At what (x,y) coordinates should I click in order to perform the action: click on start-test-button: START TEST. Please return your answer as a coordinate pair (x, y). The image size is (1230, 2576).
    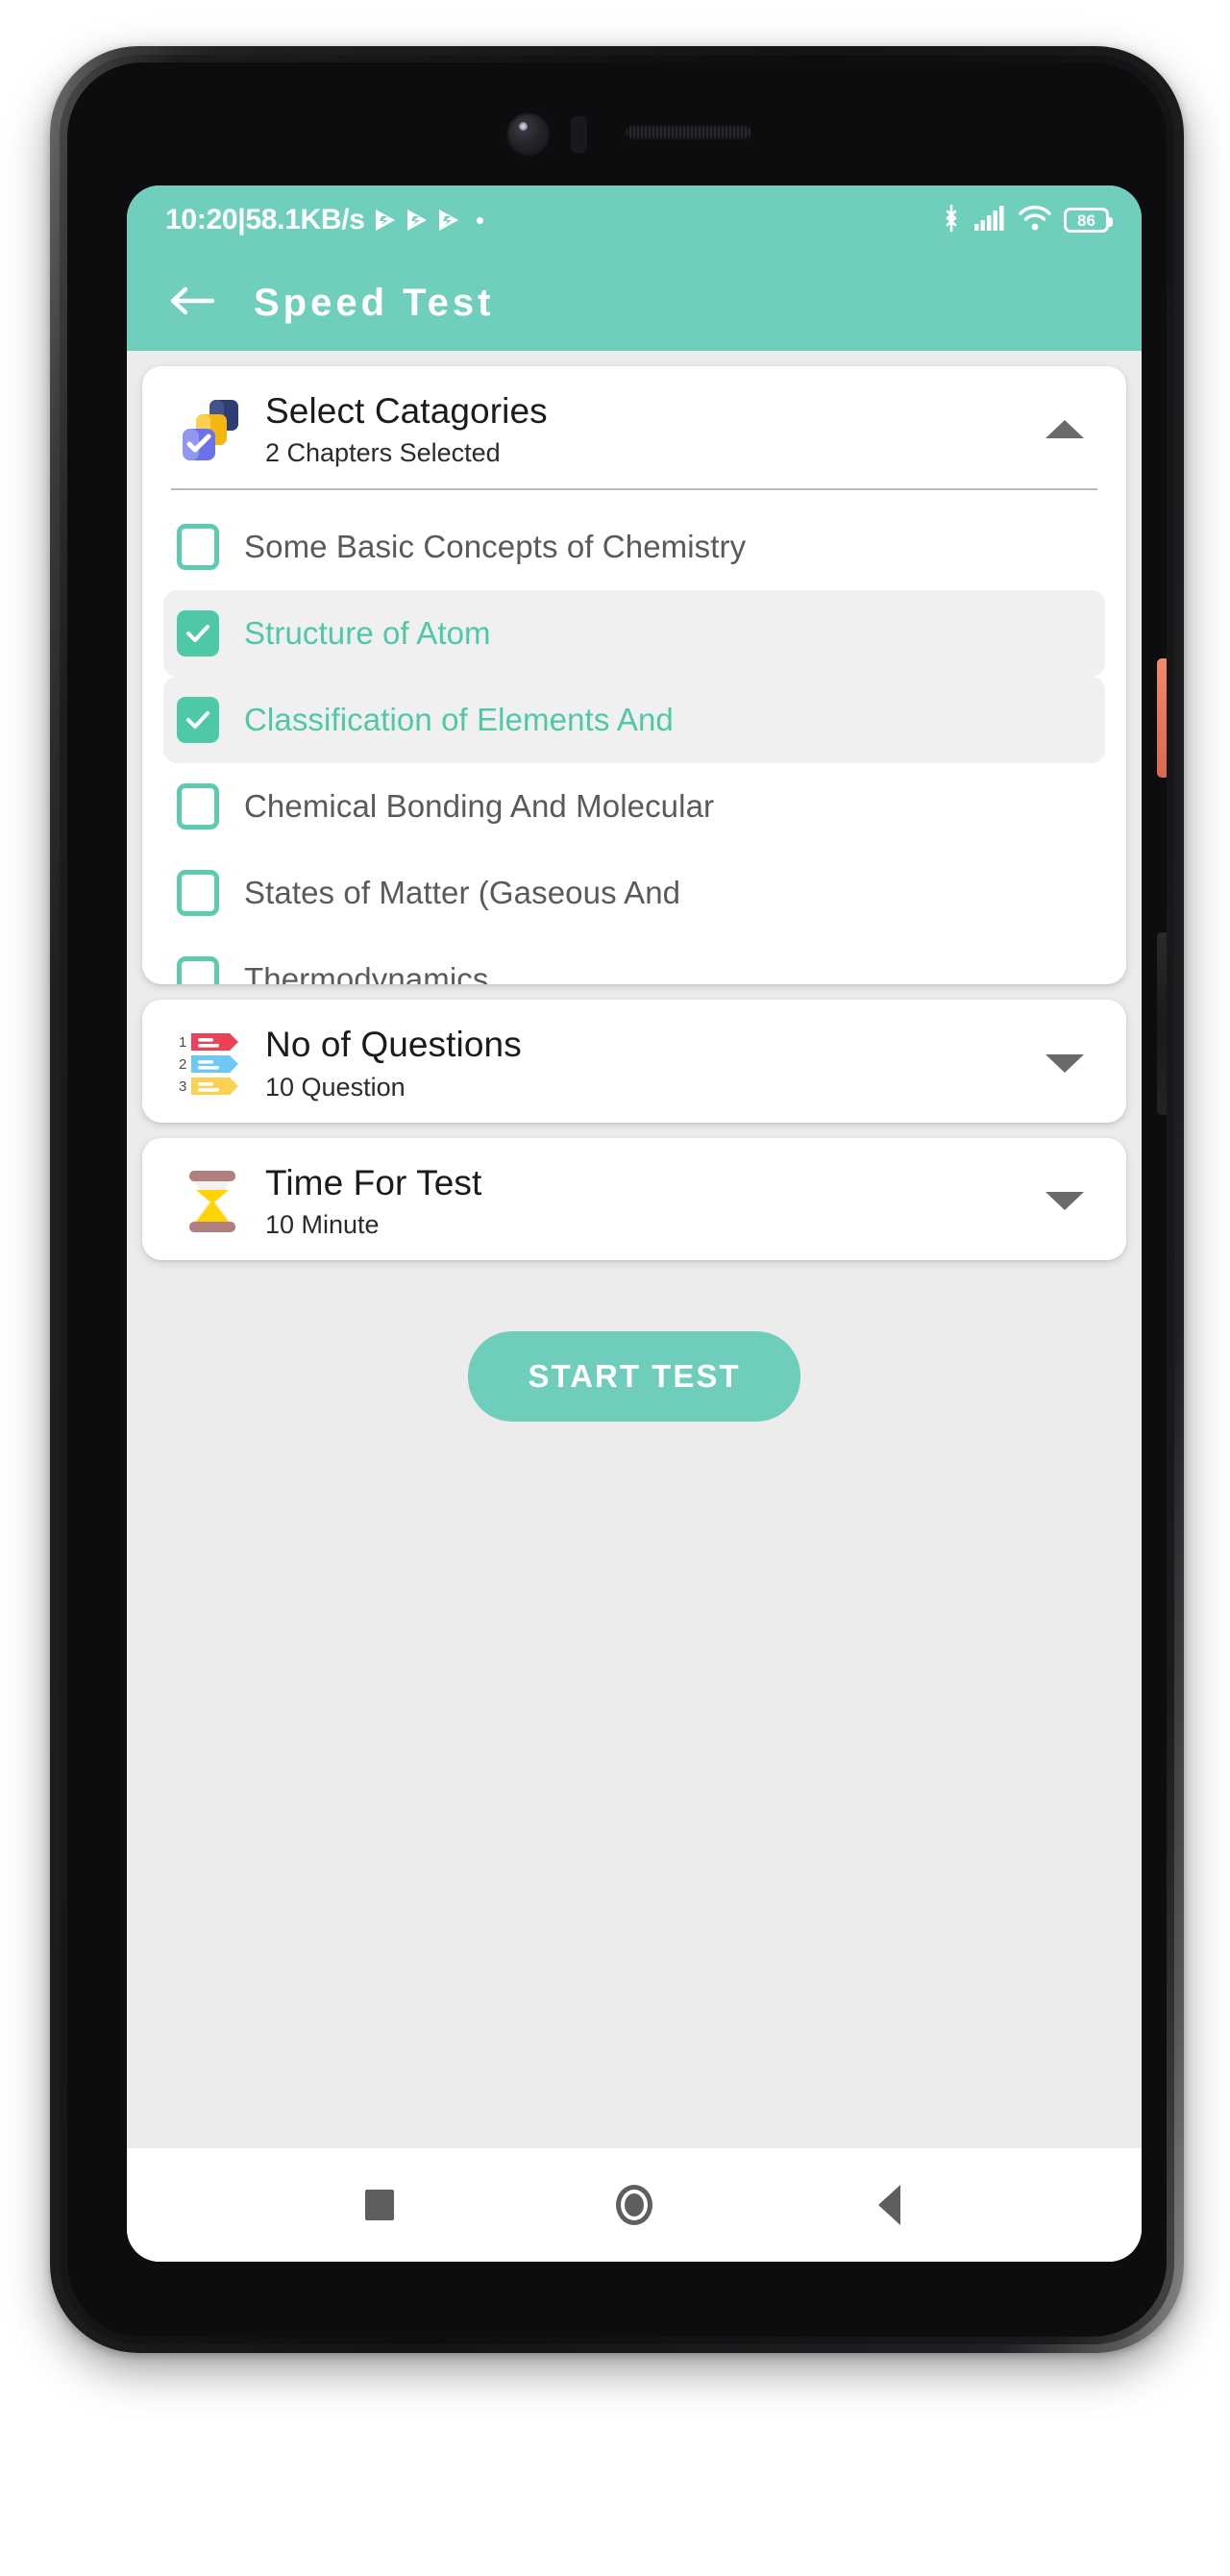
    Looking at the image, I should click on (634, 1377).